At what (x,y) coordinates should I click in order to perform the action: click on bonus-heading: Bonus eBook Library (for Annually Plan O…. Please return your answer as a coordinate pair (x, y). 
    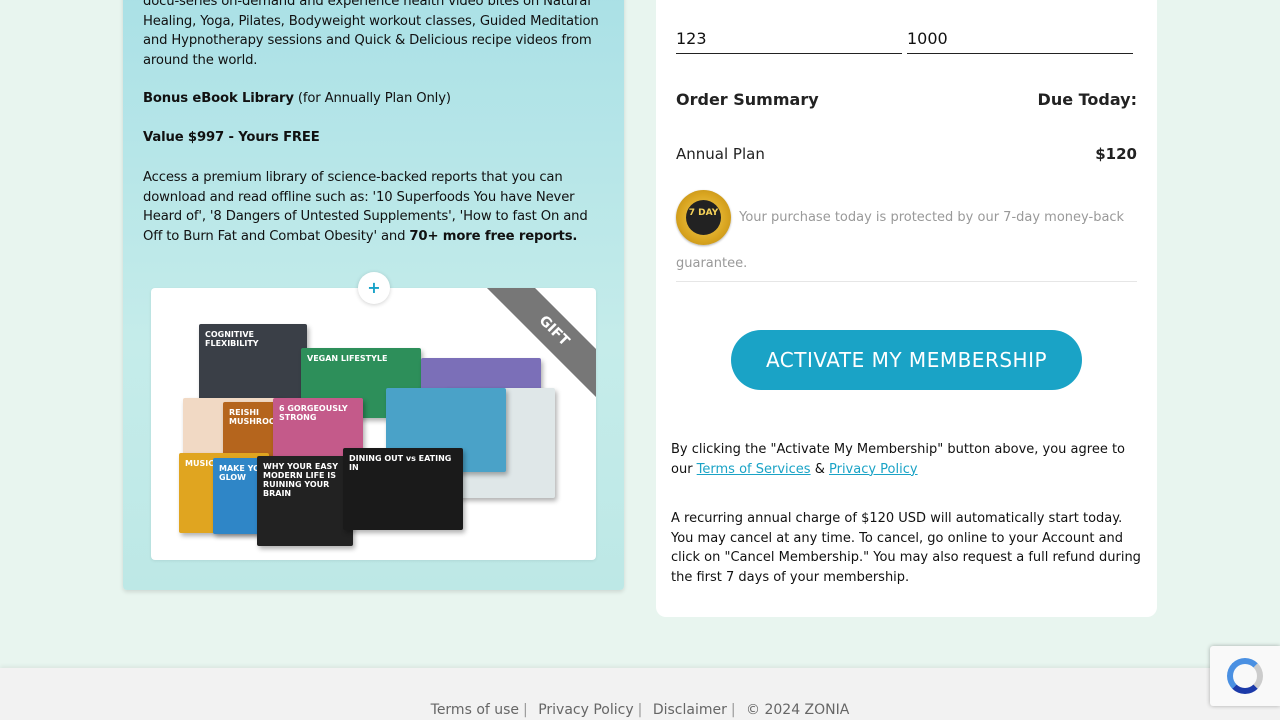
    Looking at the image, I should click on (372, 99).